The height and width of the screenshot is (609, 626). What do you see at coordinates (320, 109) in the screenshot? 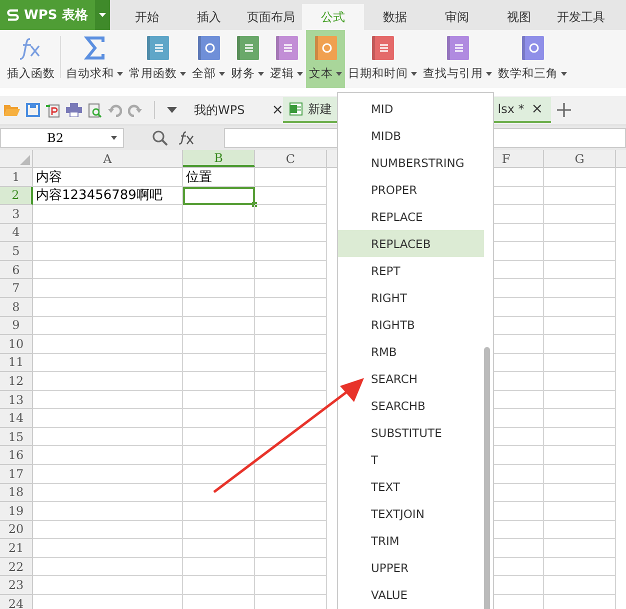
I see `tab-title: 新建` at bounding box center [320, 109].